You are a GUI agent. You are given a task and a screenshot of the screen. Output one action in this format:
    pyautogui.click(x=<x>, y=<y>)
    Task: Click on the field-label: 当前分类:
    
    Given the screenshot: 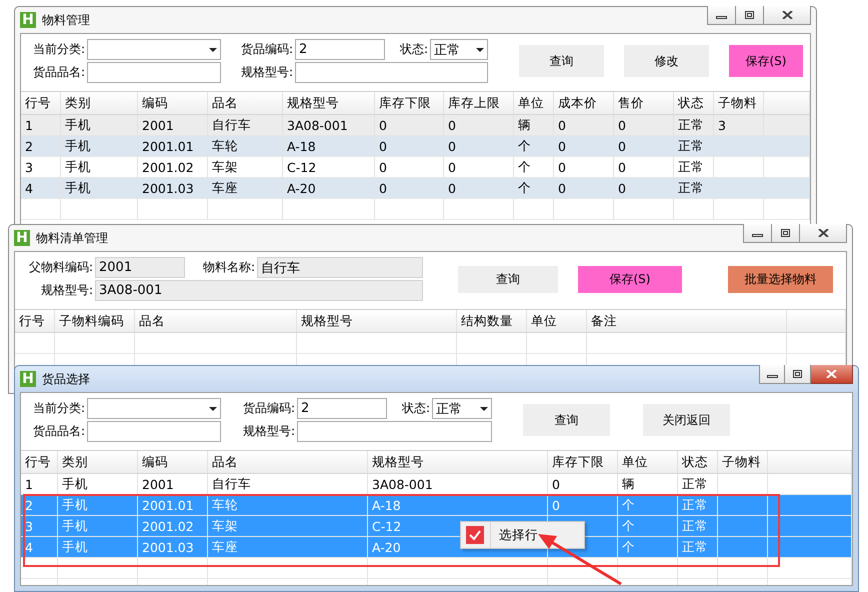 What is the action you would take?
    pyautogui.click(x=59, y=49)
    